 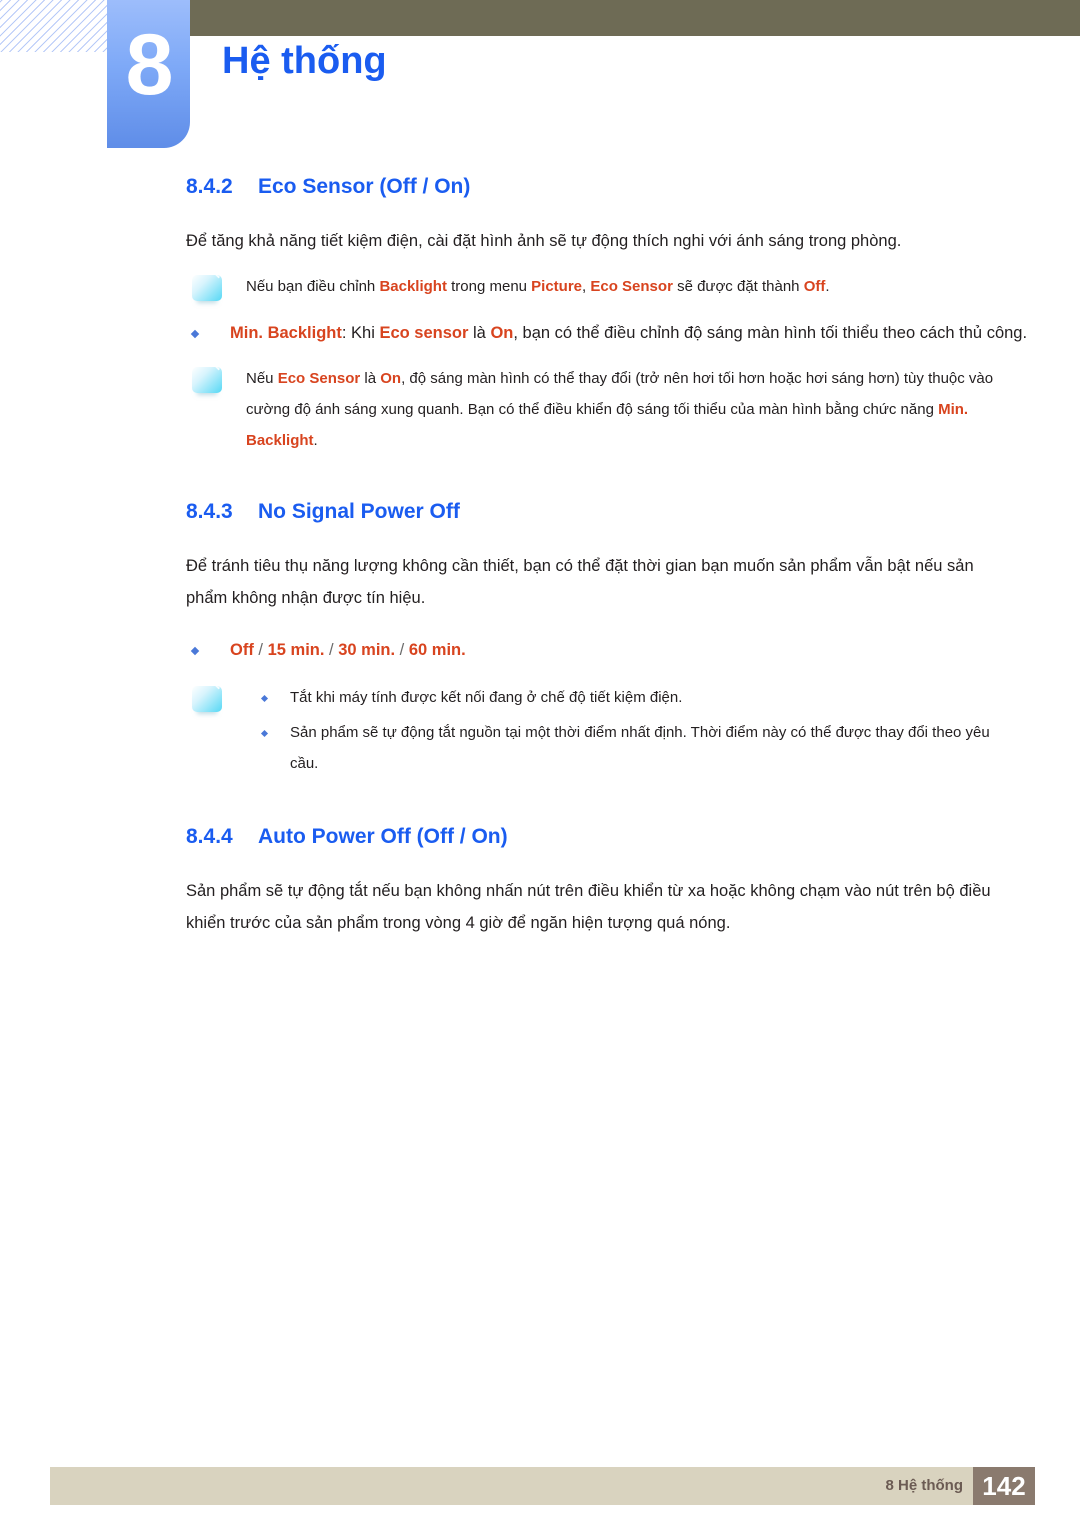 What do you see at coordinates (149, 65) in the screenshot?
I see `chapter-number: 8` at bounding box center [149, 65].